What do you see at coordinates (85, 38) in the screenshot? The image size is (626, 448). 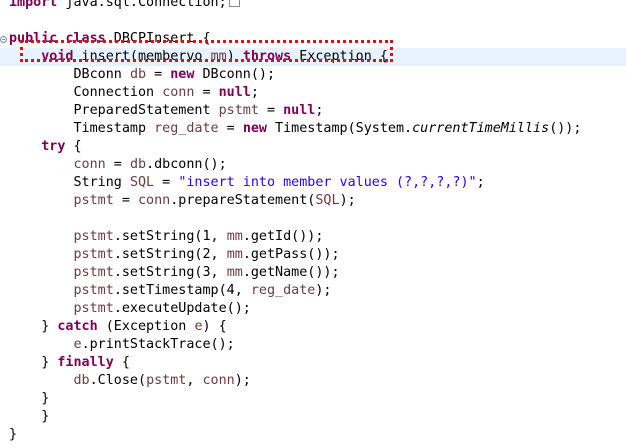 I see `code-keyword: class` at bounding box center [85, 38].